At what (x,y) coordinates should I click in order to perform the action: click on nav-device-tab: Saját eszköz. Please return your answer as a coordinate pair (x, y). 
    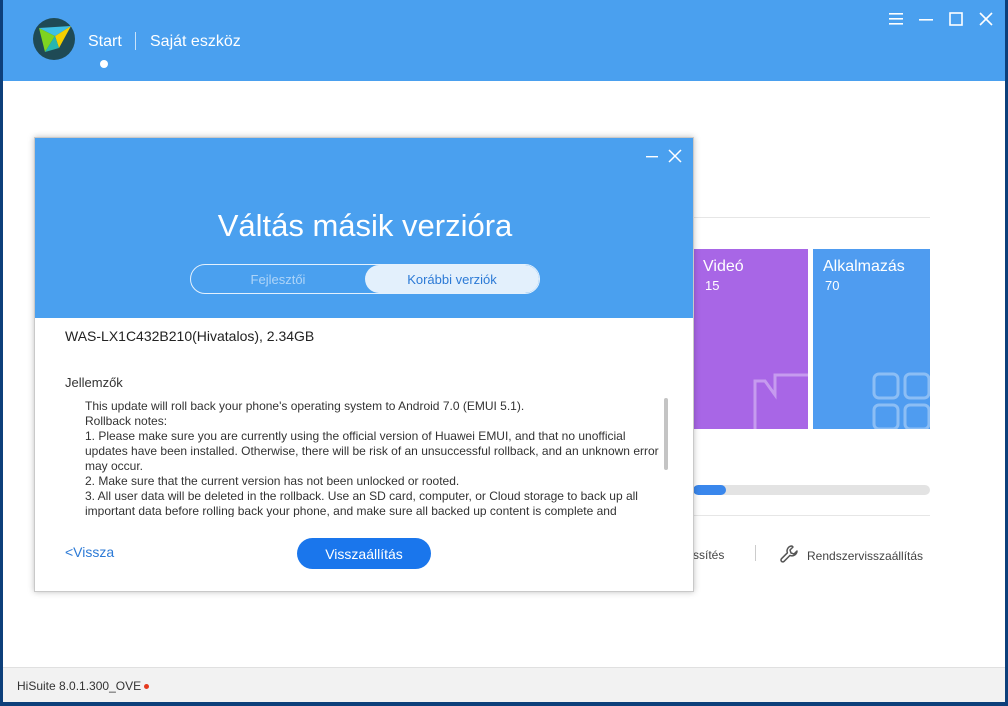
    Looking at the image, I should click on (195, 42).